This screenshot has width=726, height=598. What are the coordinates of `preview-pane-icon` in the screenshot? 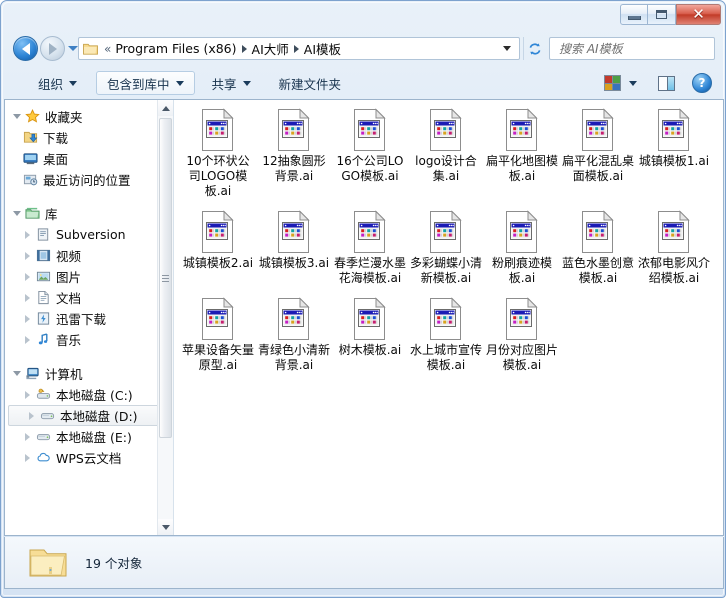 It's located at (666, 83).